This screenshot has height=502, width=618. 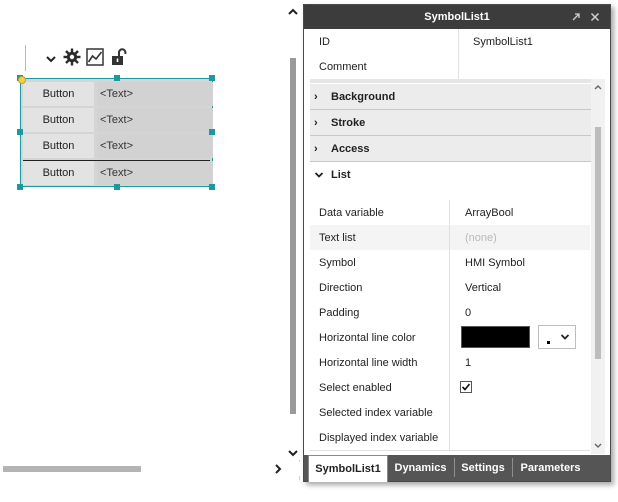 I want to click on property-row-text-list: Text list (none), so click(x=450, y=238).